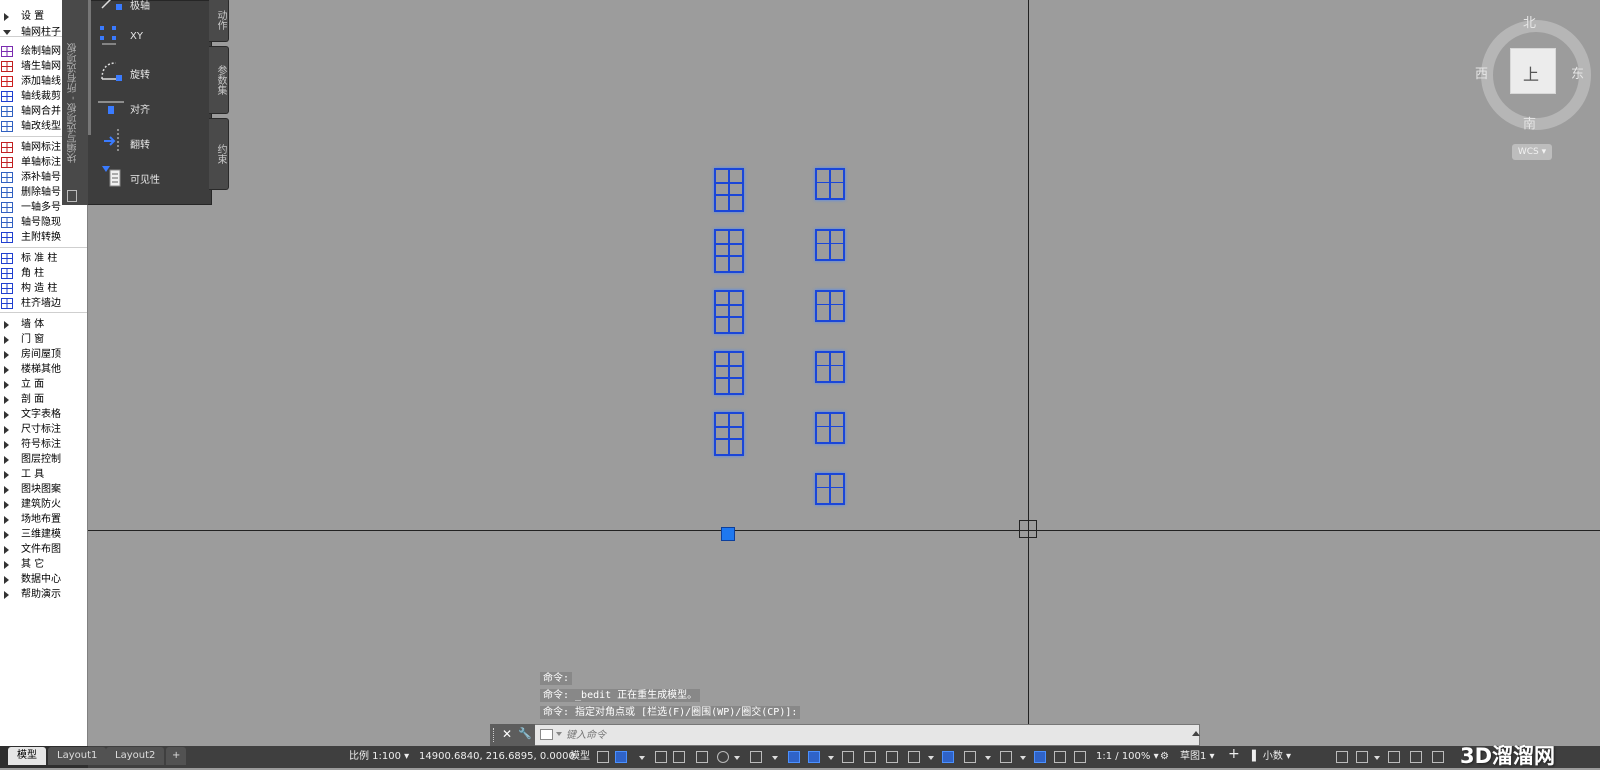 The image size is (1600, 770). I want to click on object-snap-icon, so click(814, 757).